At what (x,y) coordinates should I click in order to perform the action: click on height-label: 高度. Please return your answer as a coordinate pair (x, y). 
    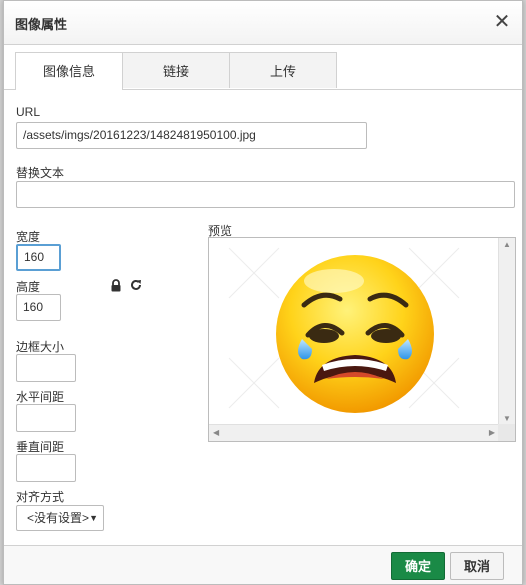
    Looking at the image, I should click on (28, 287).